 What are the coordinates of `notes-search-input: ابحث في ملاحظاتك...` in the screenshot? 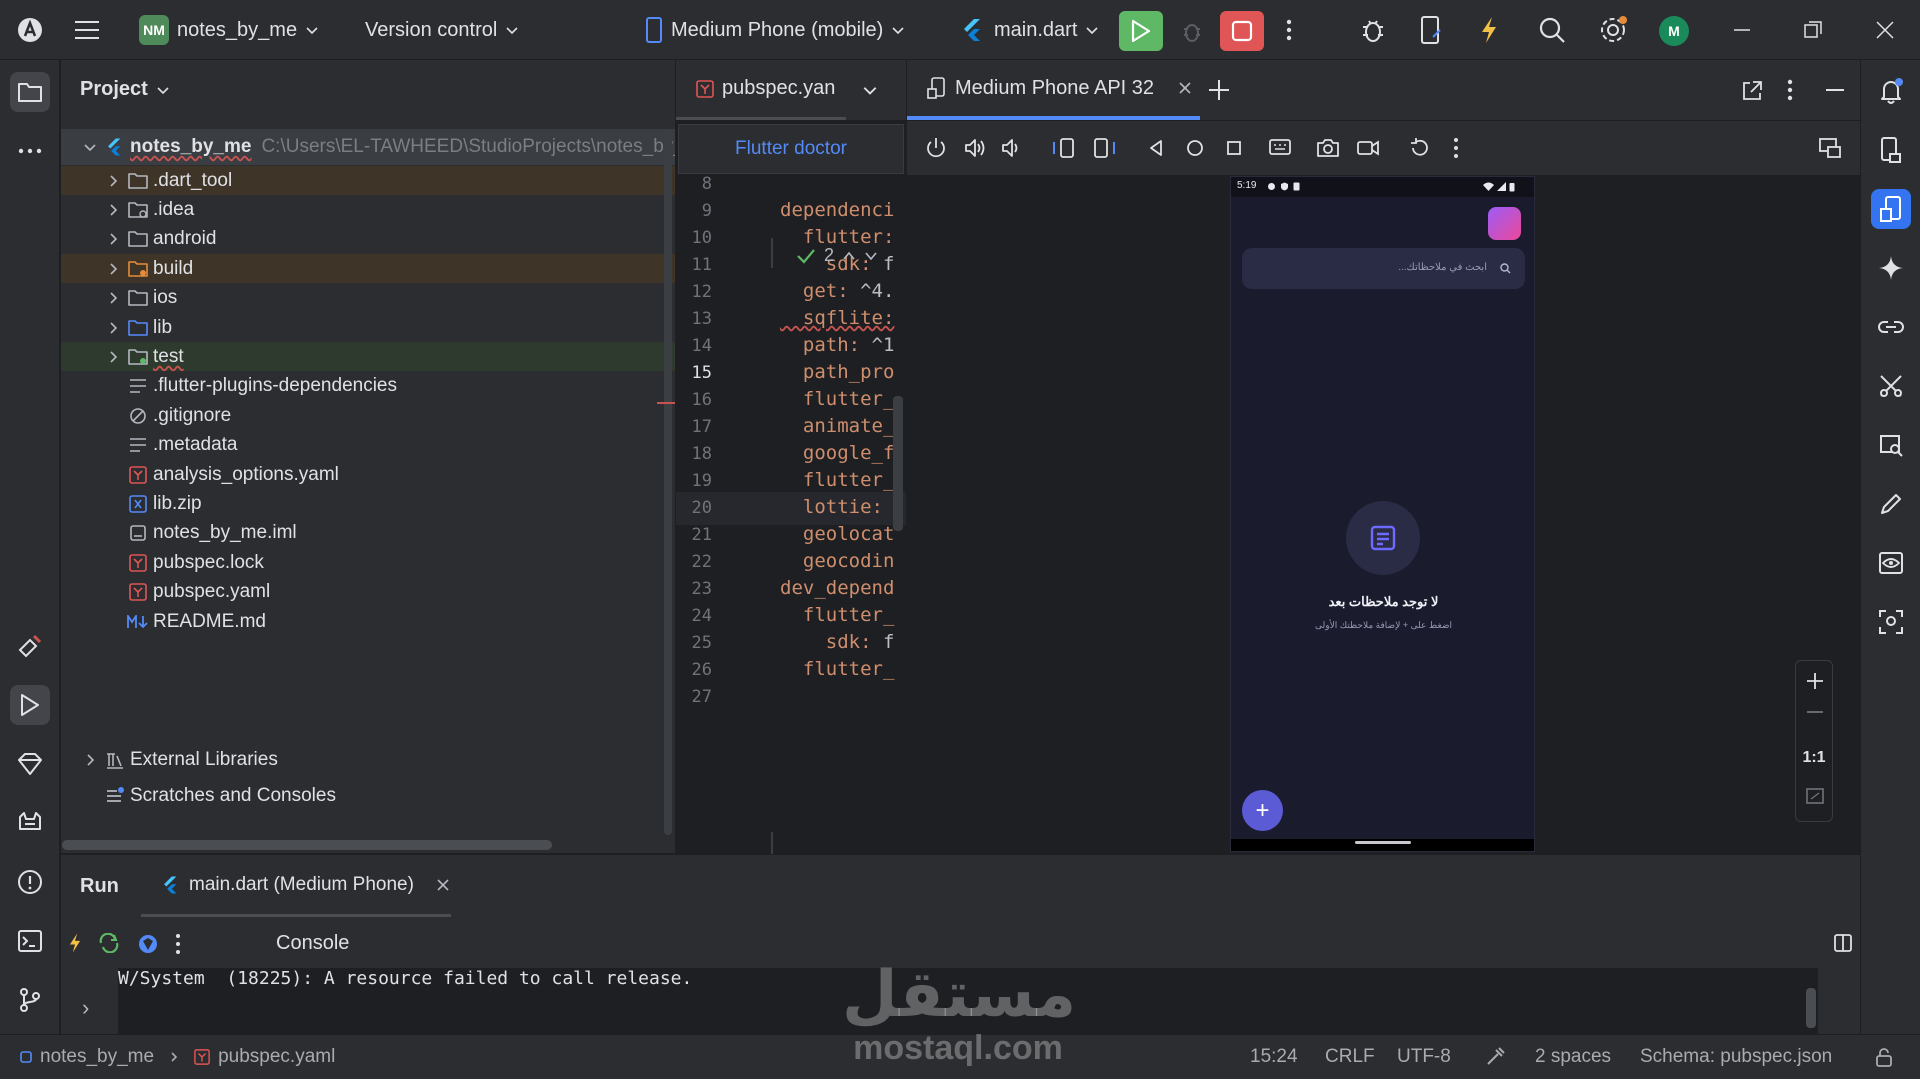 It's located at (1383, 268).